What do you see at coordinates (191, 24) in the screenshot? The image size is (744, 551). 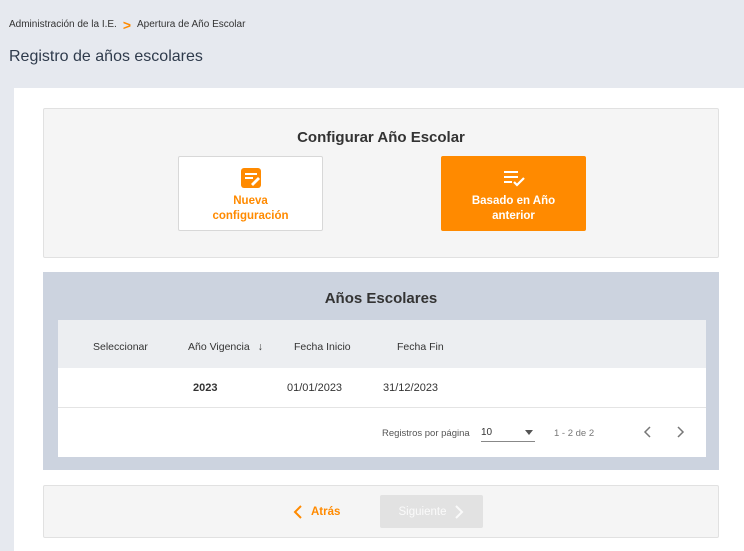 I see `breadcrumb-item-apertura: Apertura de Año Escolar` at bounding box center [191, 24].